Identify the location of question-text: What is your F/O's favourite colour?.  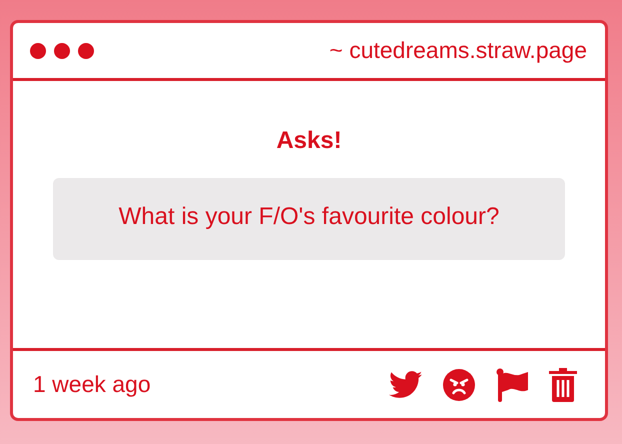
(309, 216).